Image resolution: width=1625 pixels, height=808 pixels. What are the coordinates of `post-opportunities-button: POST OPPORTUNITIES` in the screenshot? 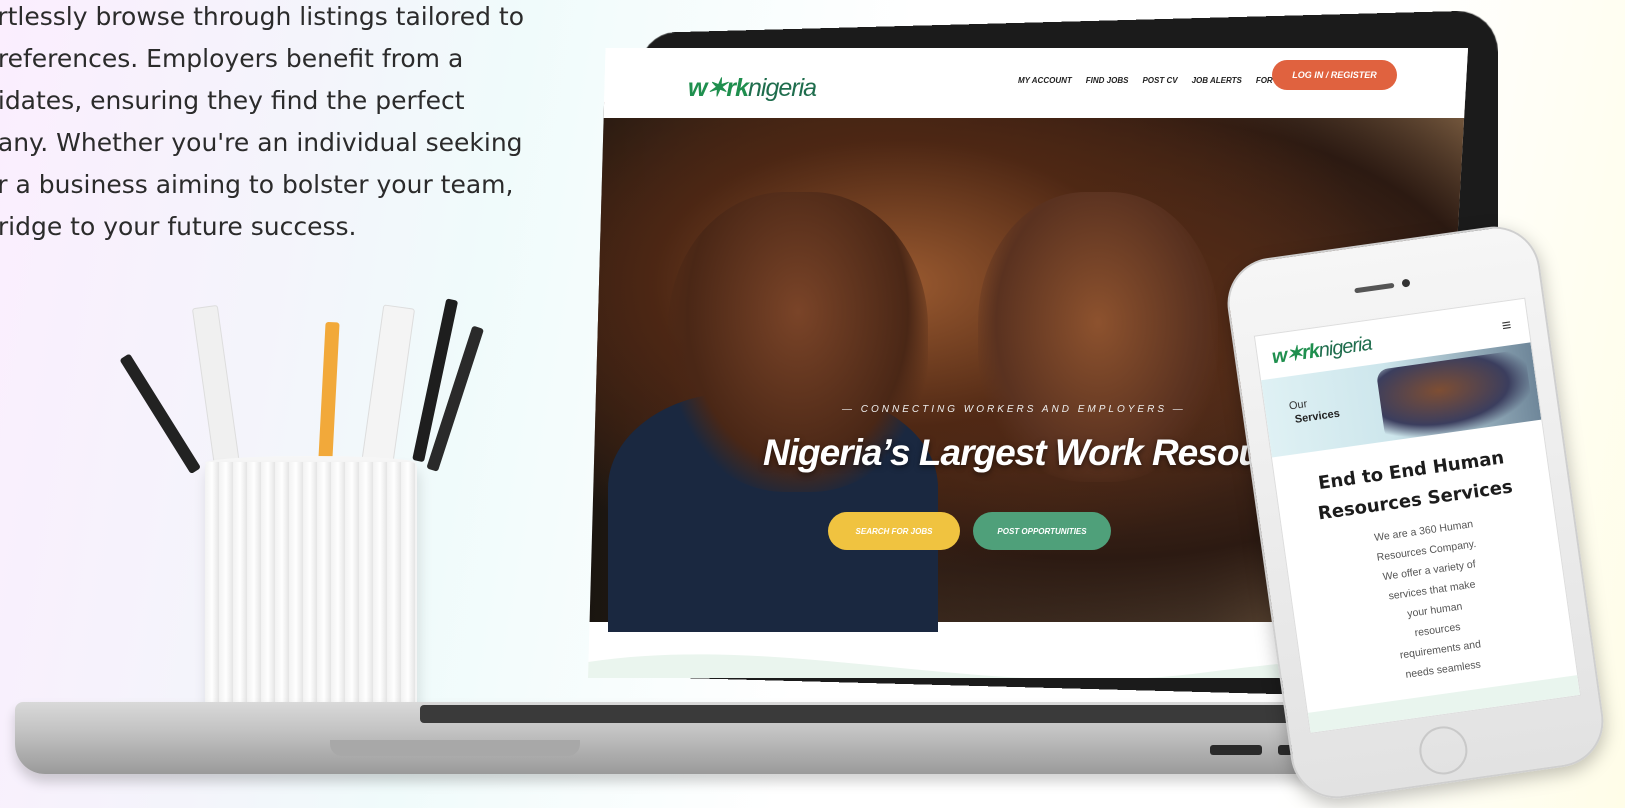 It's located at (1042, 531).